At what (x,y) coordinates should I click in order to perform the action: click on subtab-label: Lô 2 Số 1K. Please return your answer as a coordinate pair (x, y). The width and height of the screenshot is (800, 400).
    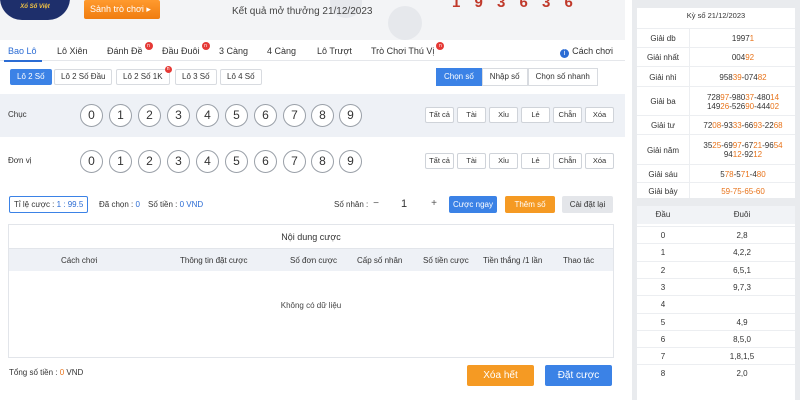
    Looking at the image, I should click on (143, 76).